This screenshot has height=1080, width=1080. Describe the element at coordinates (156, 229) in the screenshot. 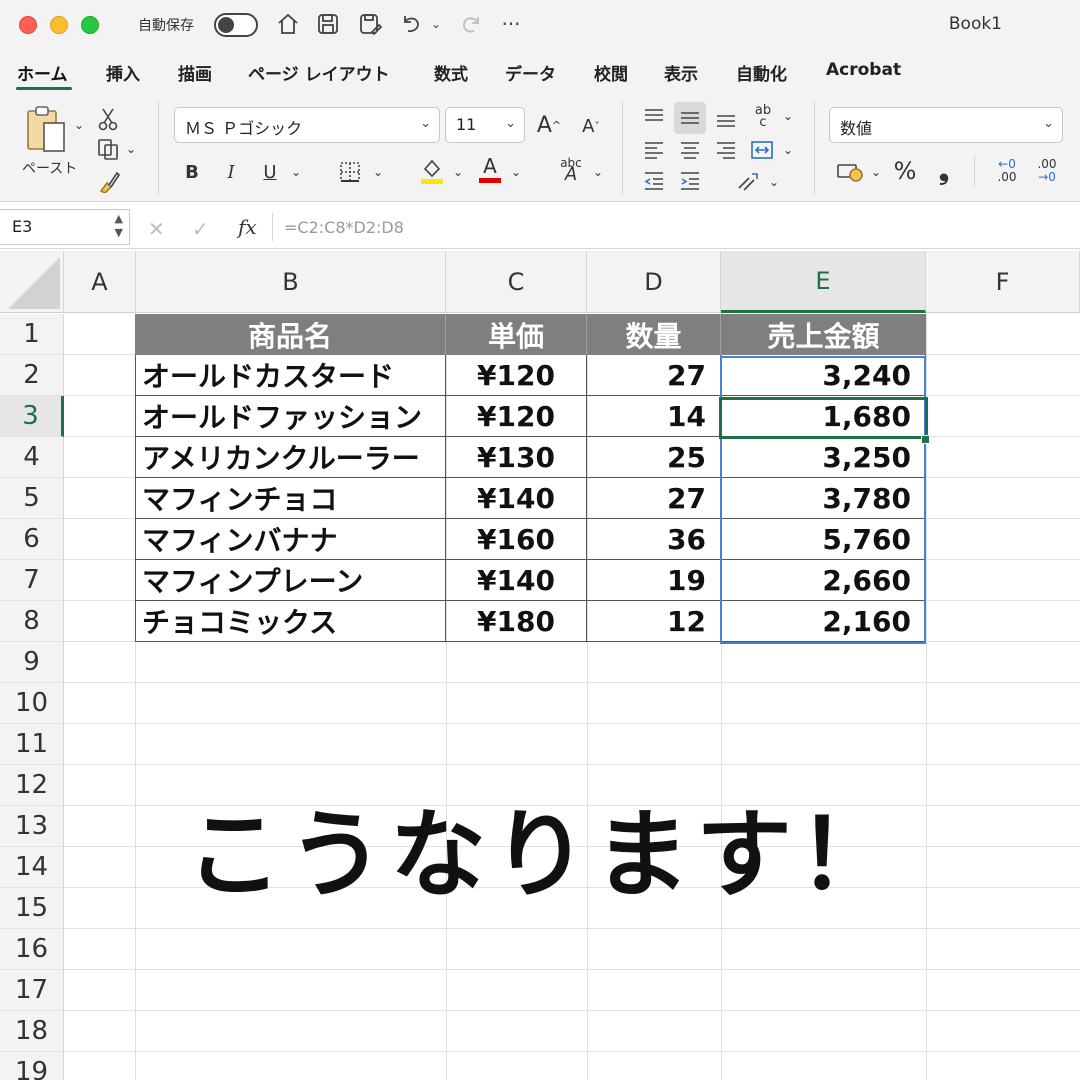

I see `cancel-entry-icon: ✕` at that location.